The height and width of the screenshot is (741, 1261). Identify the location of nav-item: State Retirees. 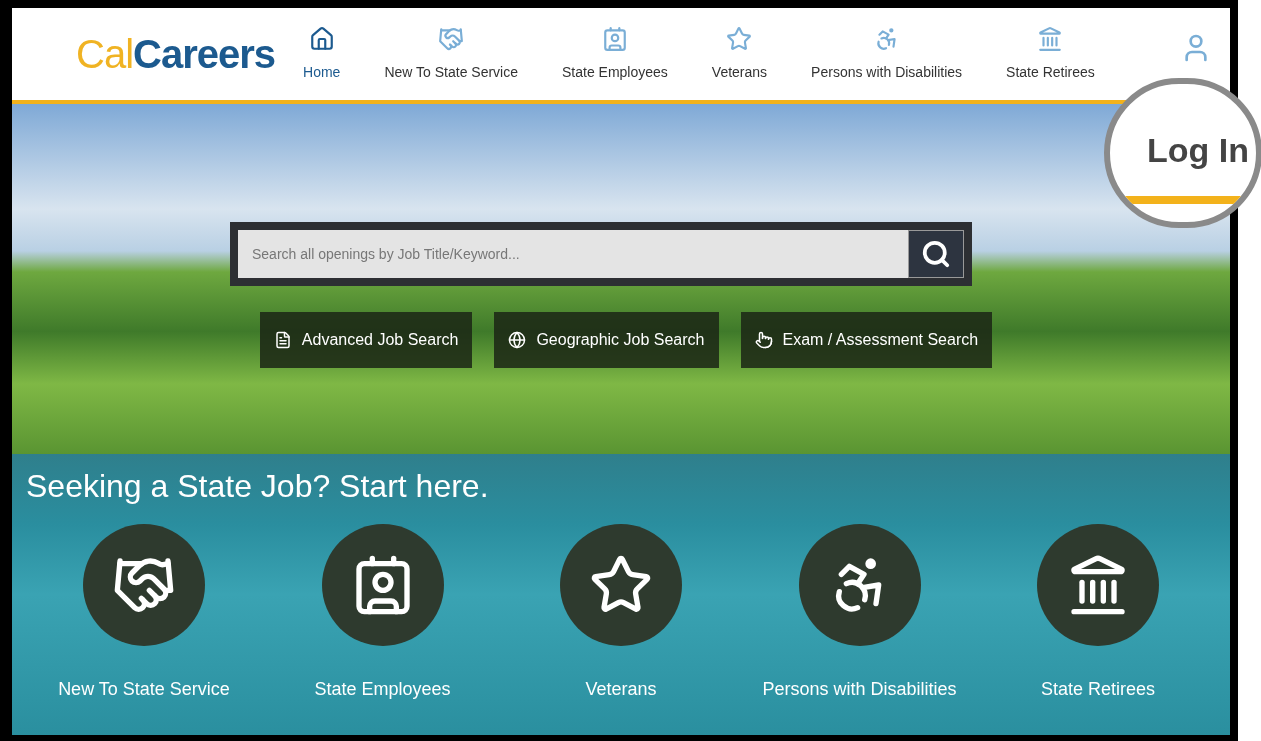
(1050, 54).